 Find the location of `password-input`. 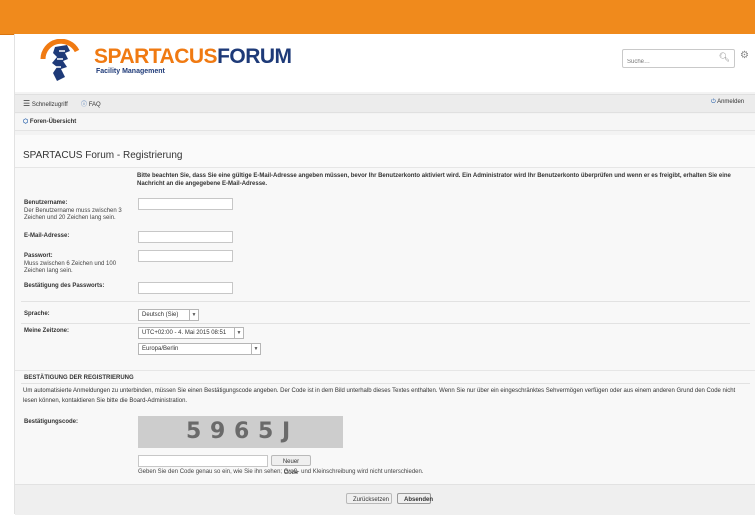

password-input is located at coordinates (185, 256).